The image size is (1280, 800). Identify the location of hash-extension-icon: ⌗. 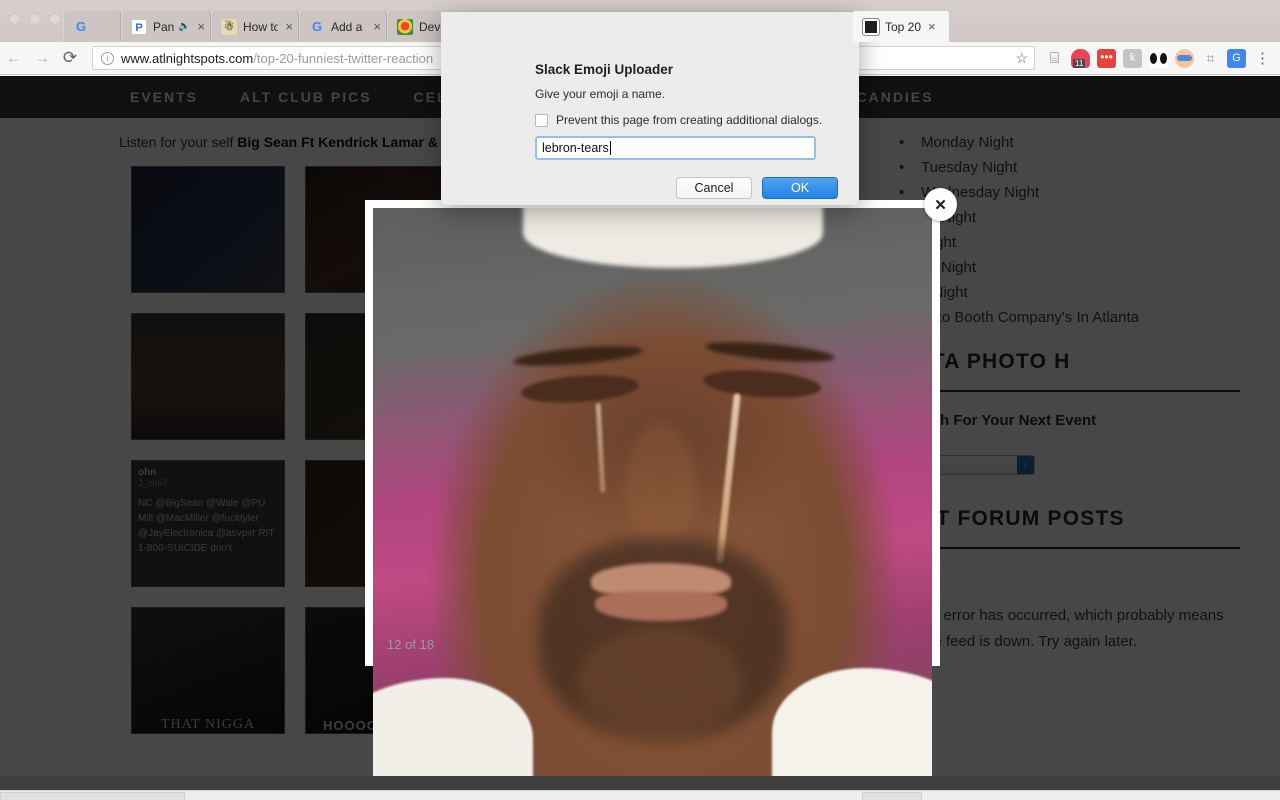
(1210, 58).